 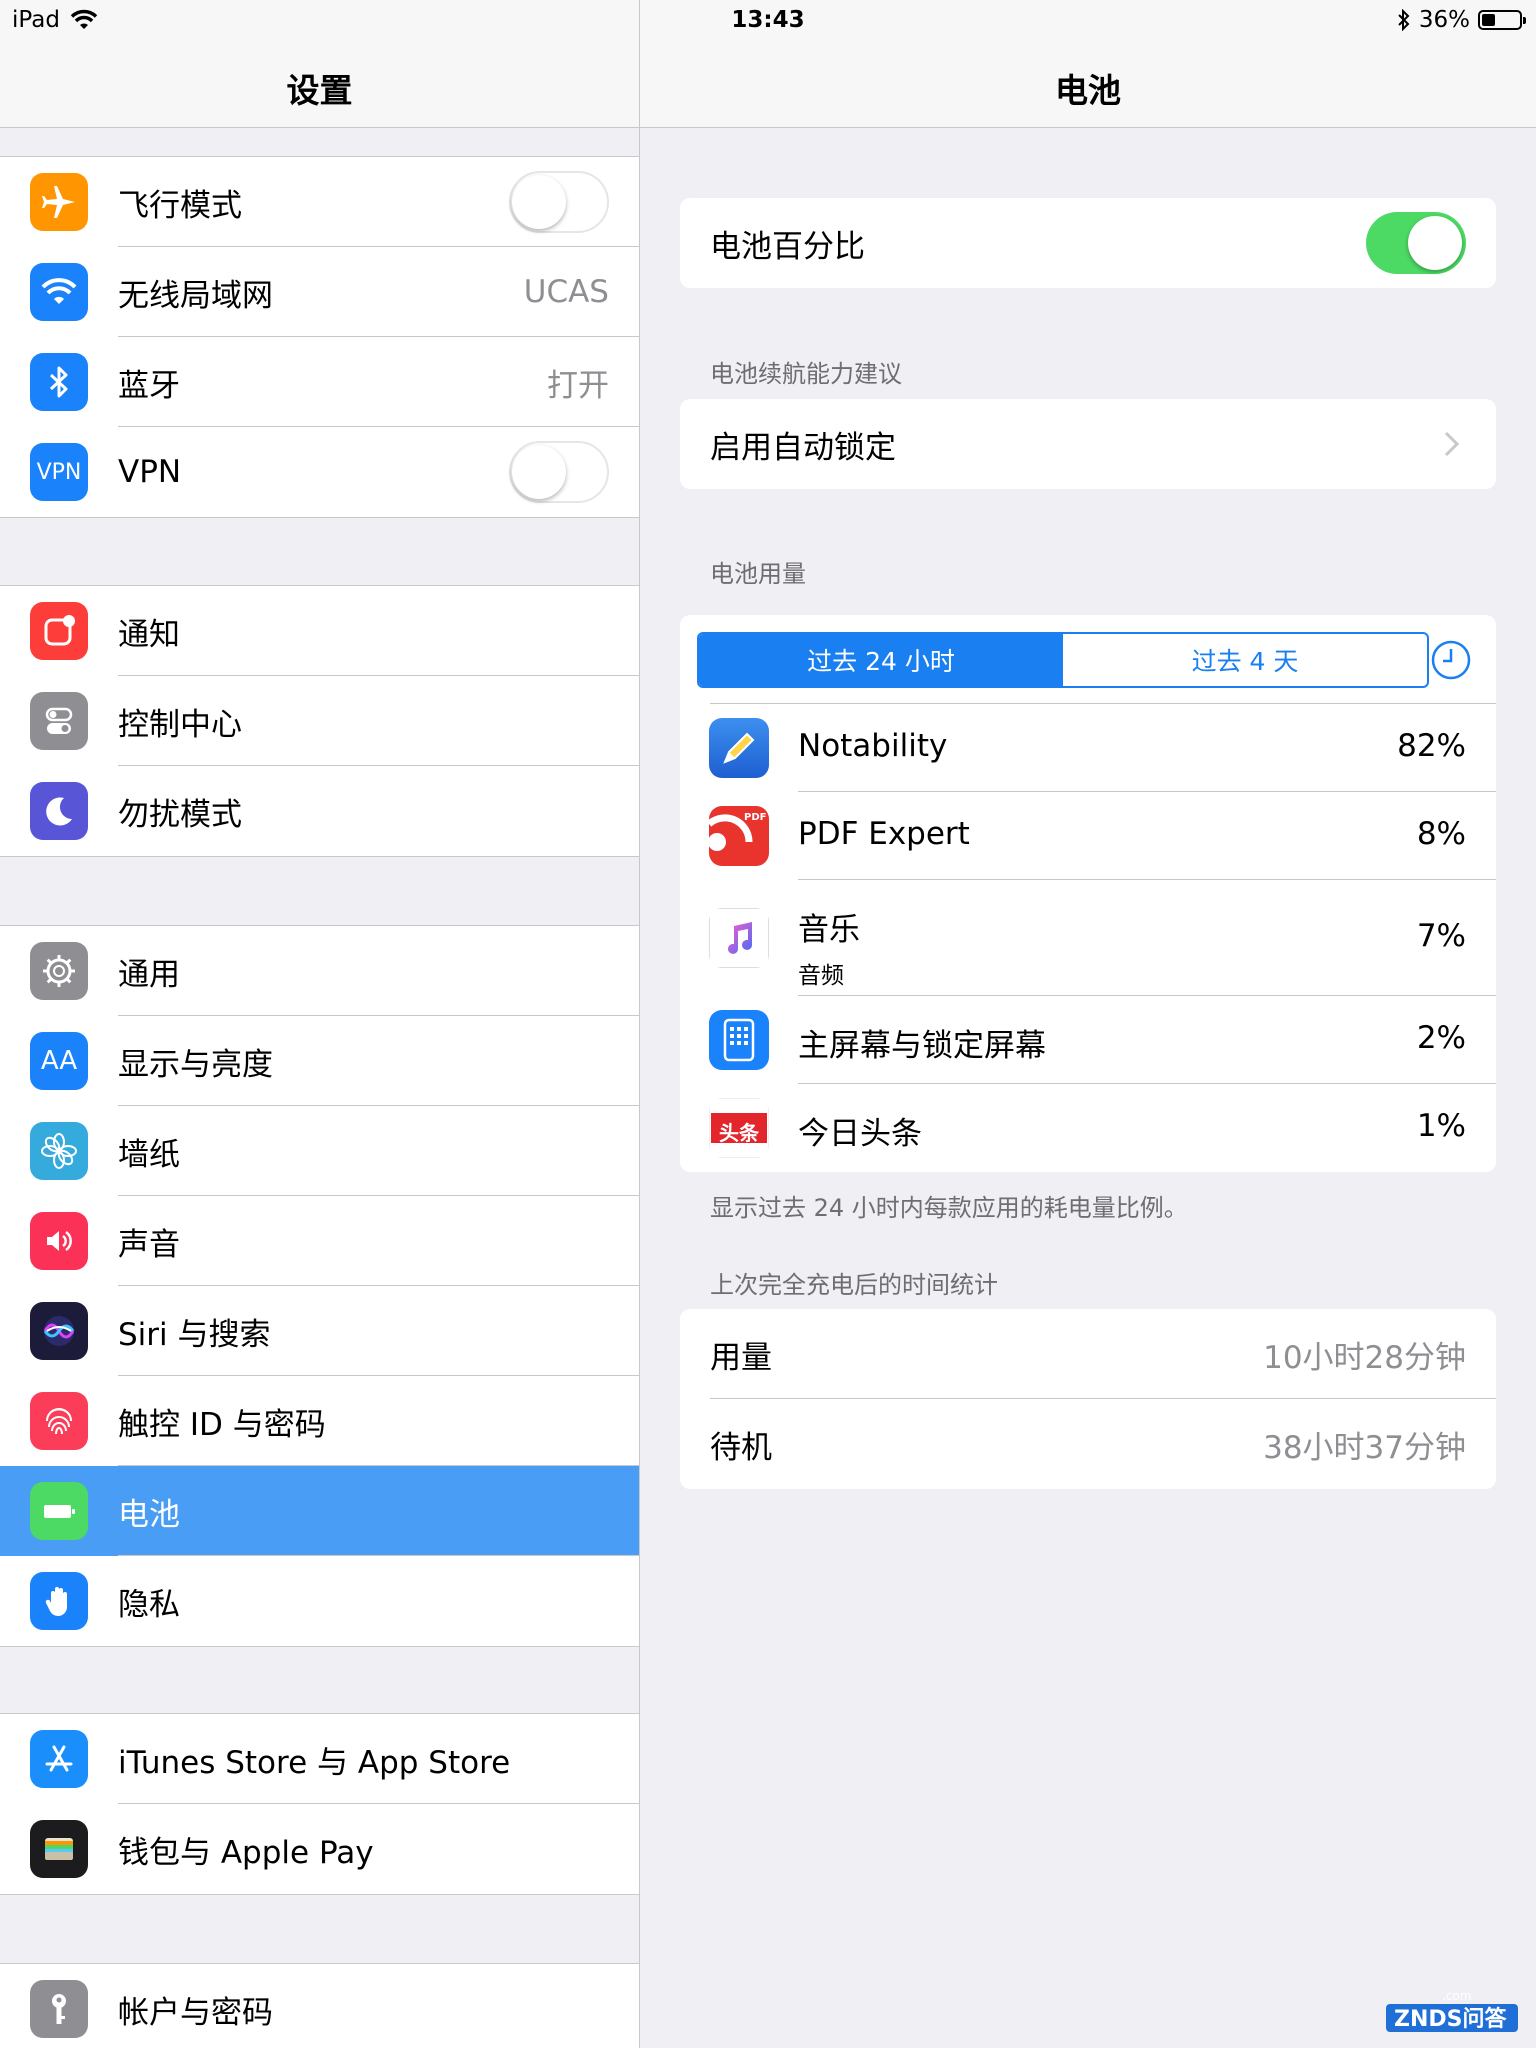 What do you see at coordinates (59, 2009) in the screenshot?
I see `key-icon` at bounding box center [59, 2009].